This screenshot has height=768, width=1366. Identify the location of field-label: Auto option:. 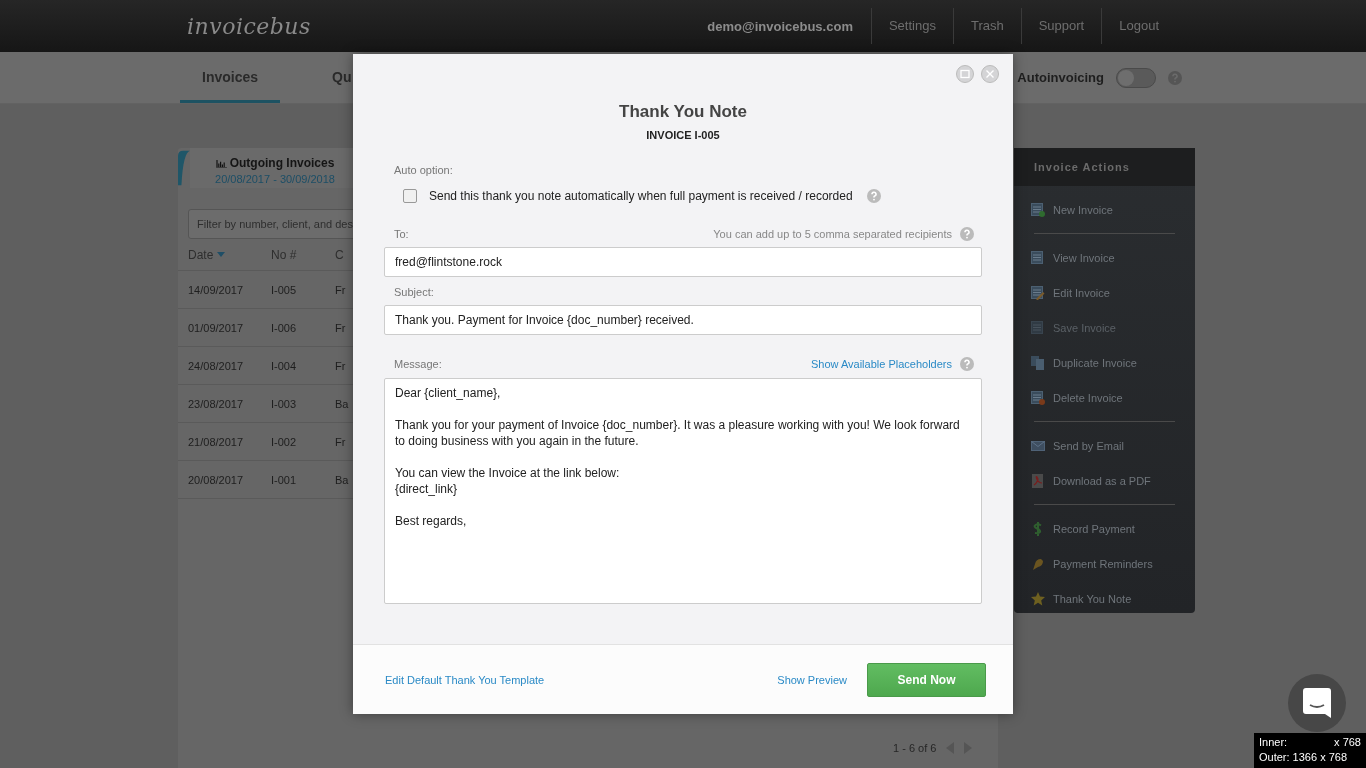
(424, 170).